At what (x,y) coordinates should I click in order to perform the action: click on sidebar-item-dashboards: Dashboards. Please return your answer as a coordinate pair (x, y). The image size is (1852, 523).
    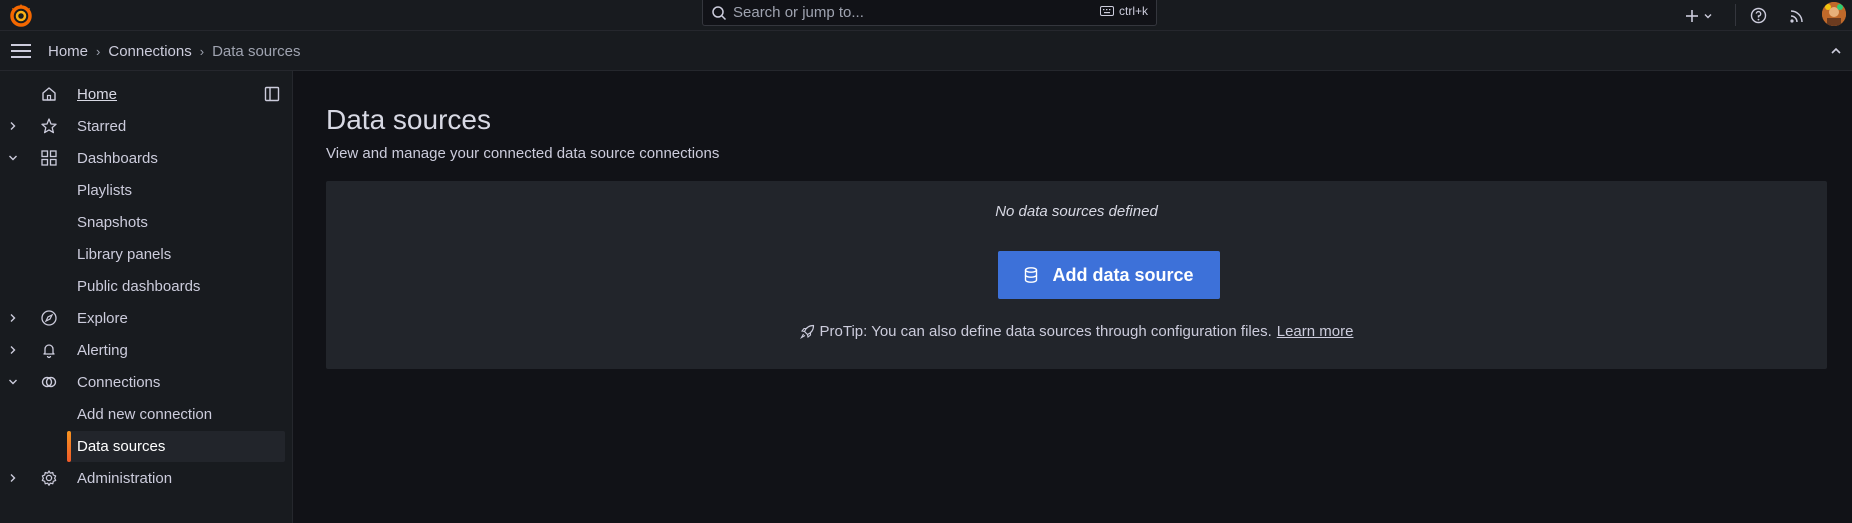
    Looking at the image, I should click on (146, 158).